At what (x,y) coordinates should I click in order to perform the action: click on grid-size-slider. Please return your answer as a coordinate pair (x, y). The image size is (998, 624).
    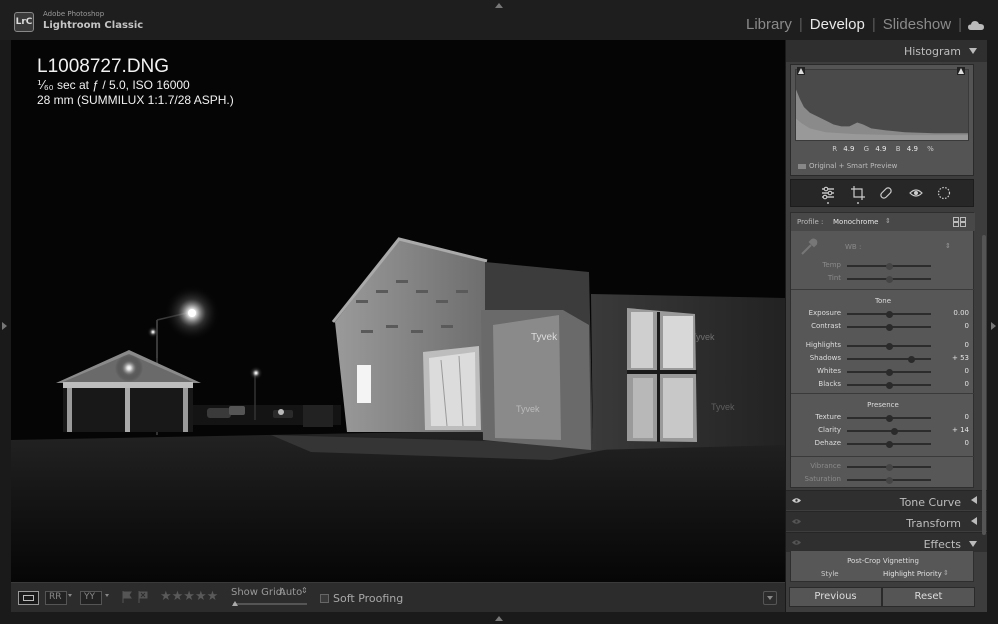
    Looking at the image, I should click on (270, 604).